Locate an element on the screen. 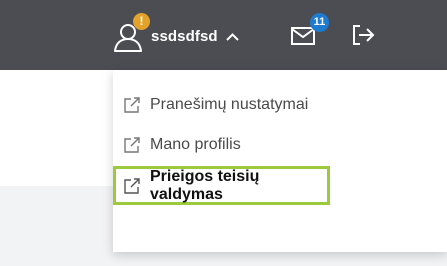  logout-button is located at coordinates (363, 35).